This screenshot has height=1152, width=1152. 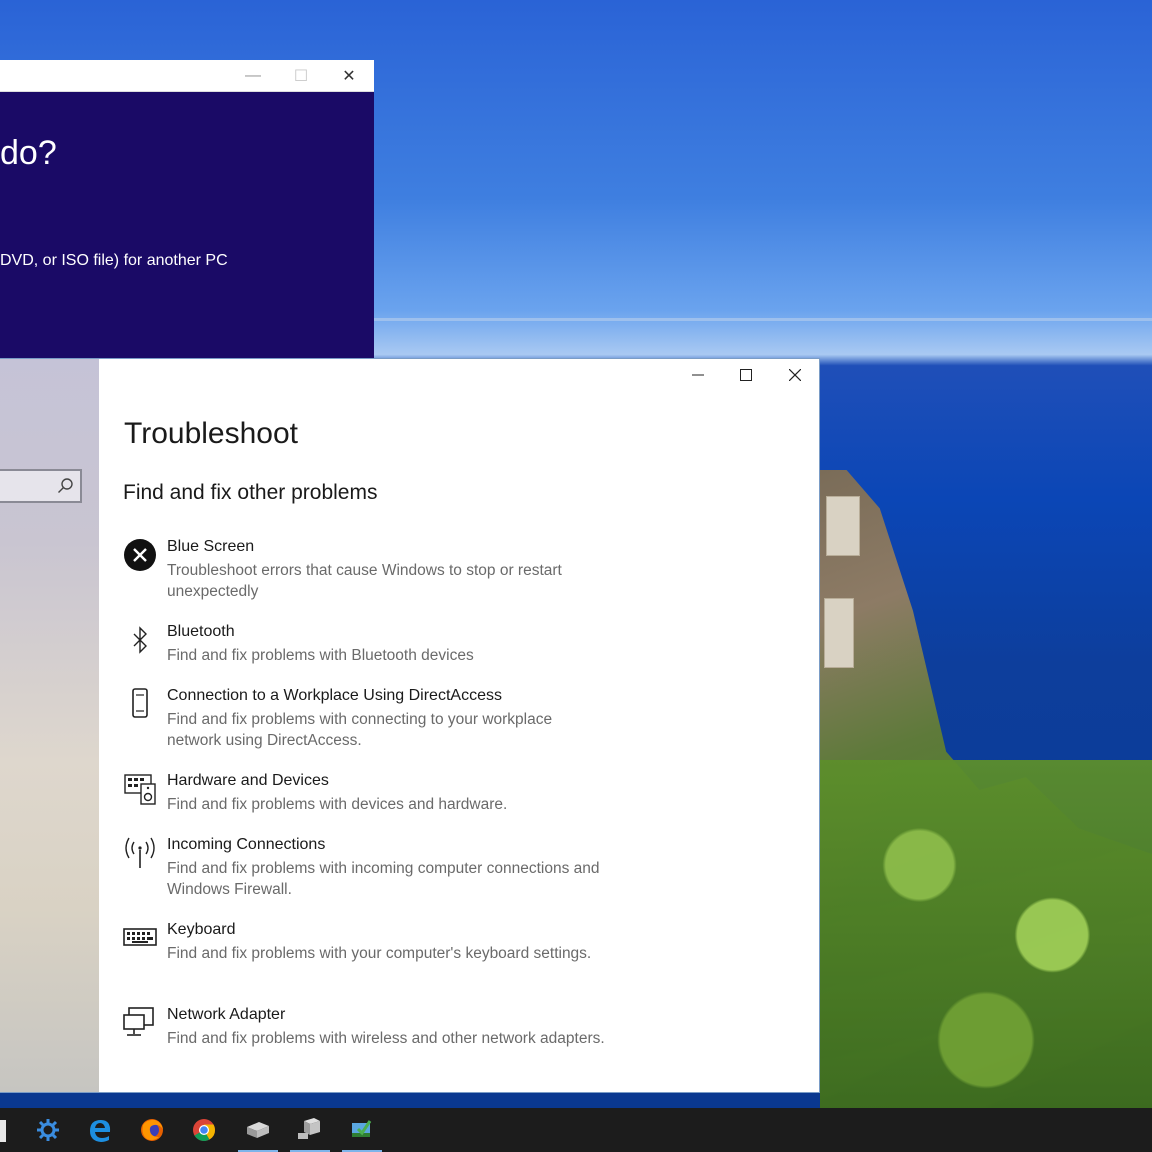 I want to click on close-button: ✕, so click(x=349, y=76).